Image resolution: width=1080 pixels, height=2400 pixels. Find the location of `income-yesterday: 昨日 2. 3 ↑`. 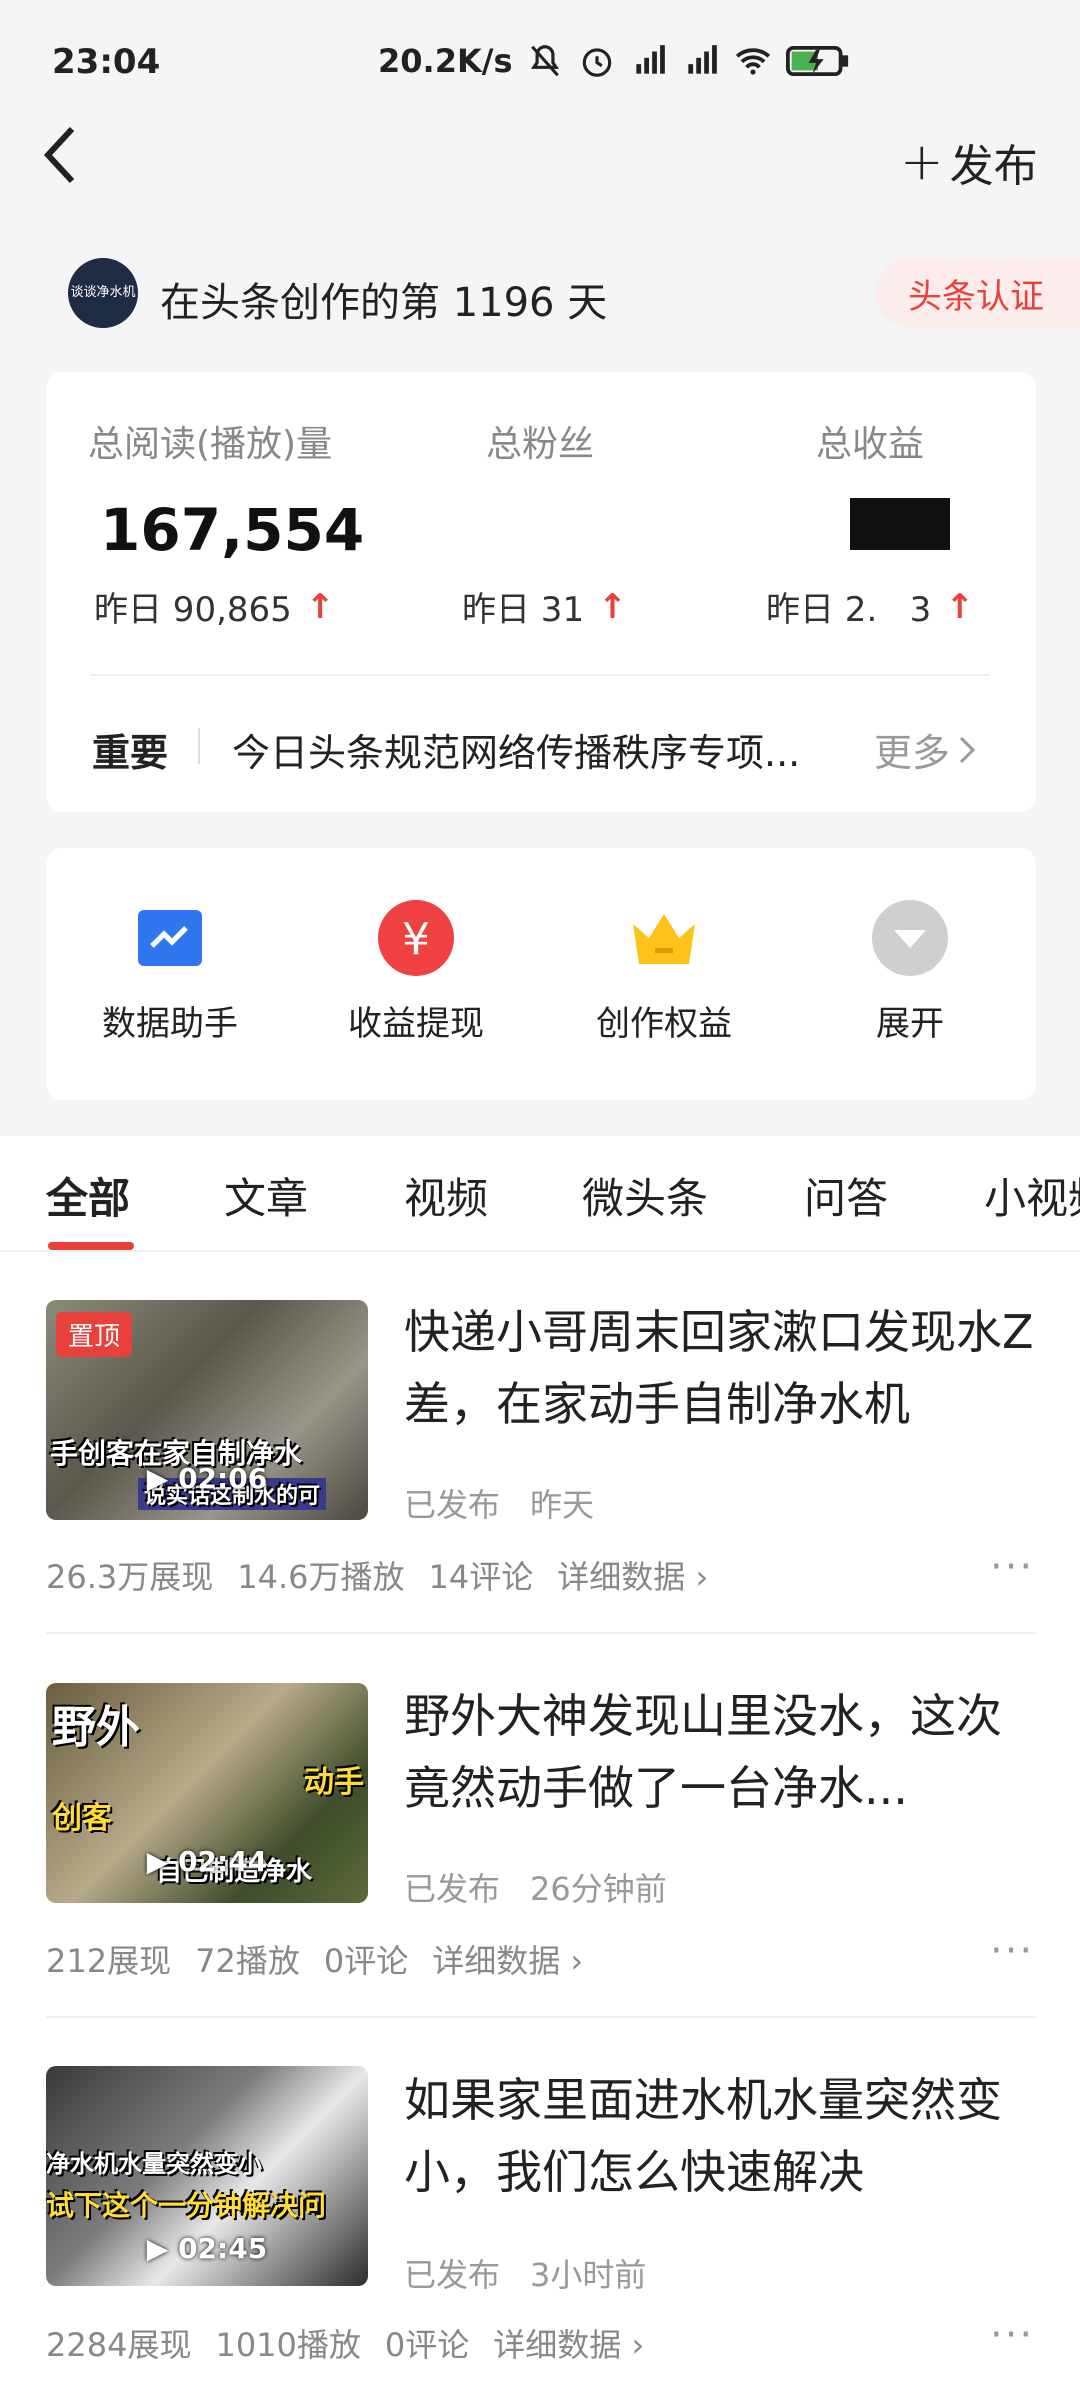

income-yesterday: 昨日 2. 3 ↑ is located at coordinates (870, 606).